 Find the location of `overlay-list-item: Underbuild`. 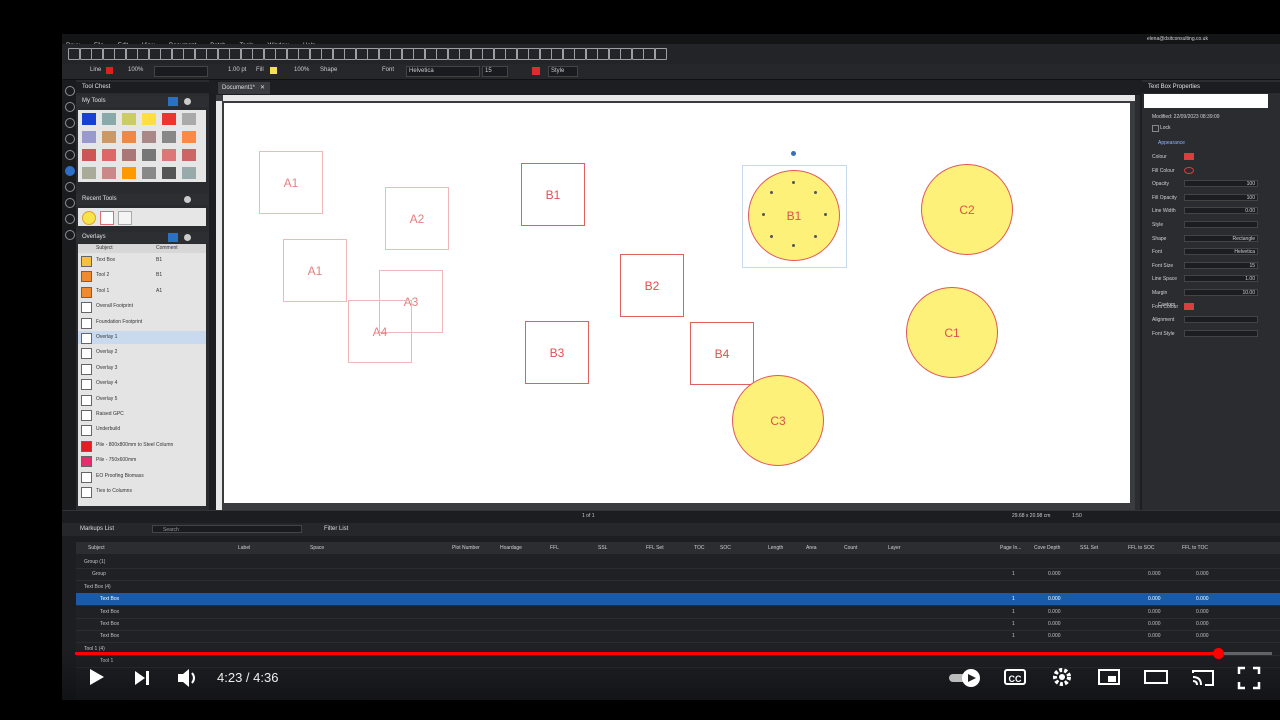

overlay-list-item: Underbuild is located at coordinates (142, 430).